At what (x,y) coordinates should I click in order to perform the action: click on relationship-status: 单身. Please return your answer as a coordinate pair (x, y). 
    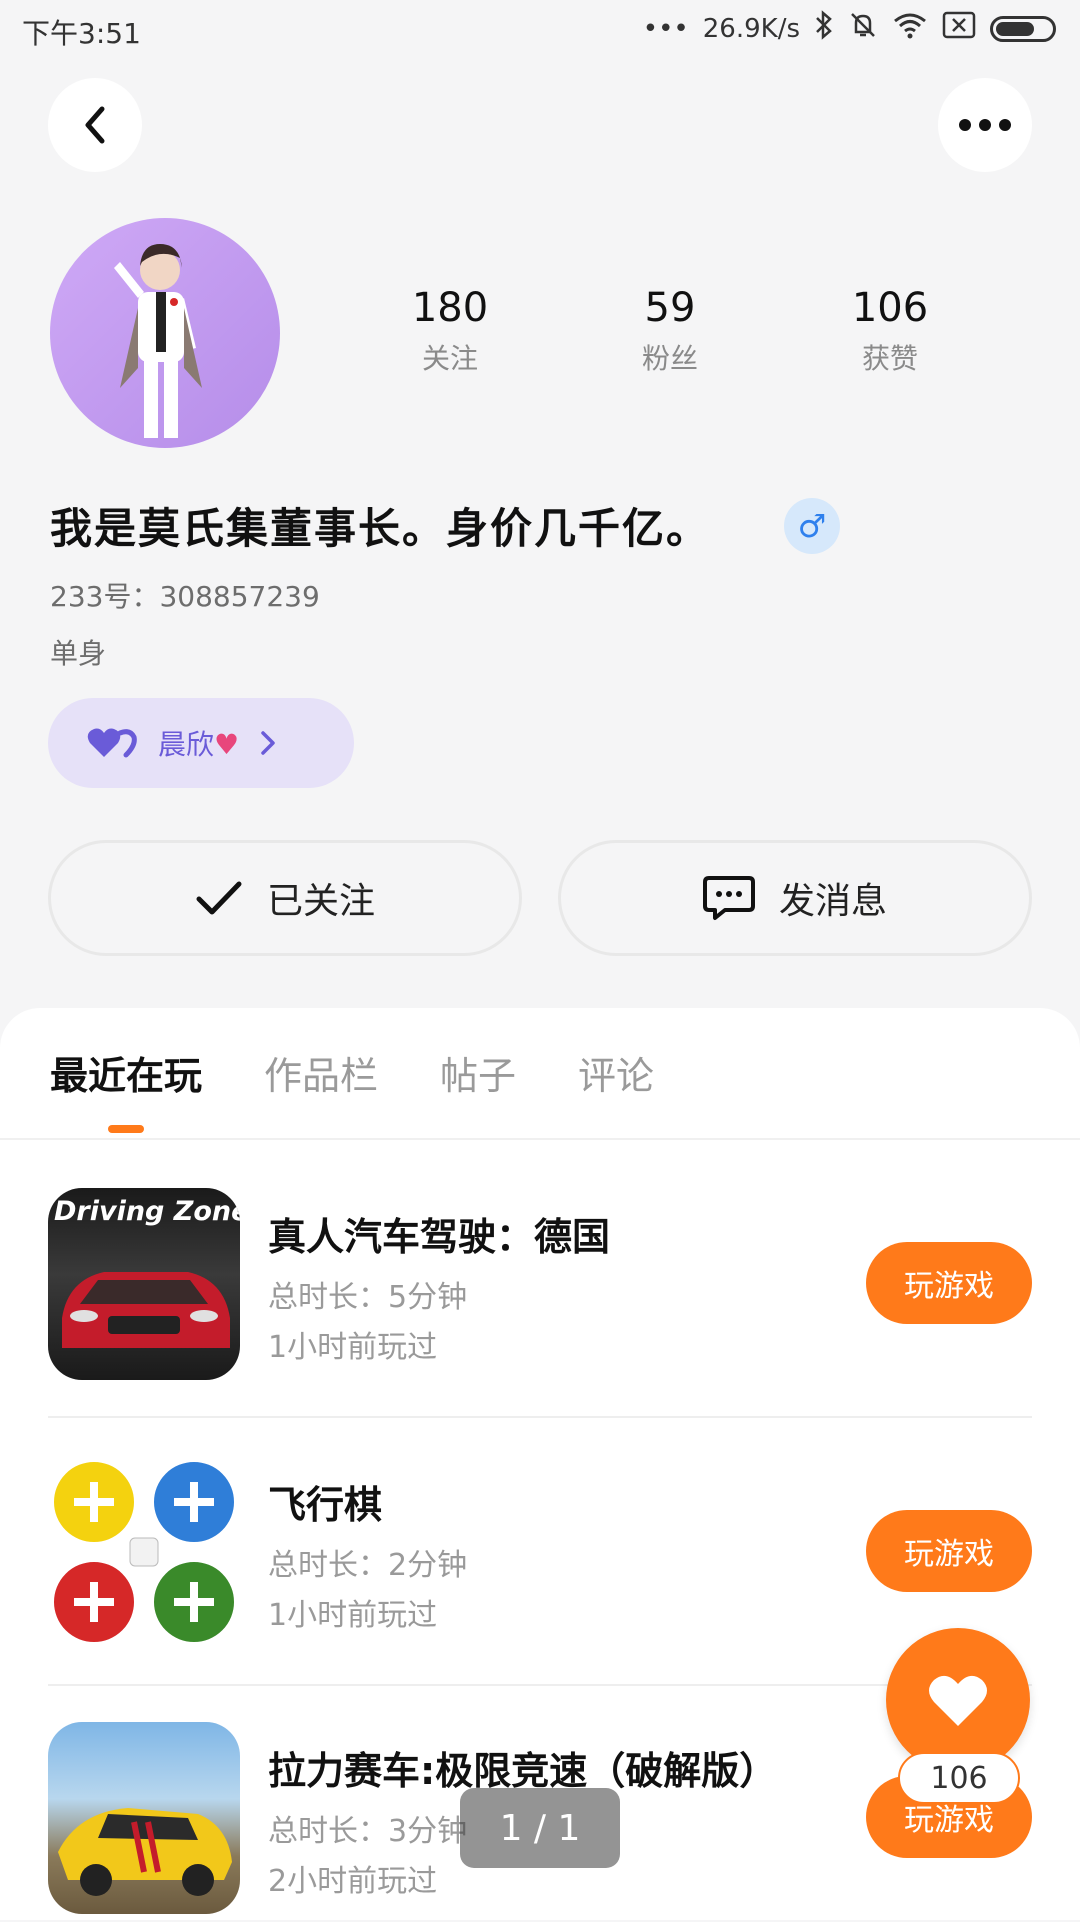
    Looking at the image, I should click on (78, 653).